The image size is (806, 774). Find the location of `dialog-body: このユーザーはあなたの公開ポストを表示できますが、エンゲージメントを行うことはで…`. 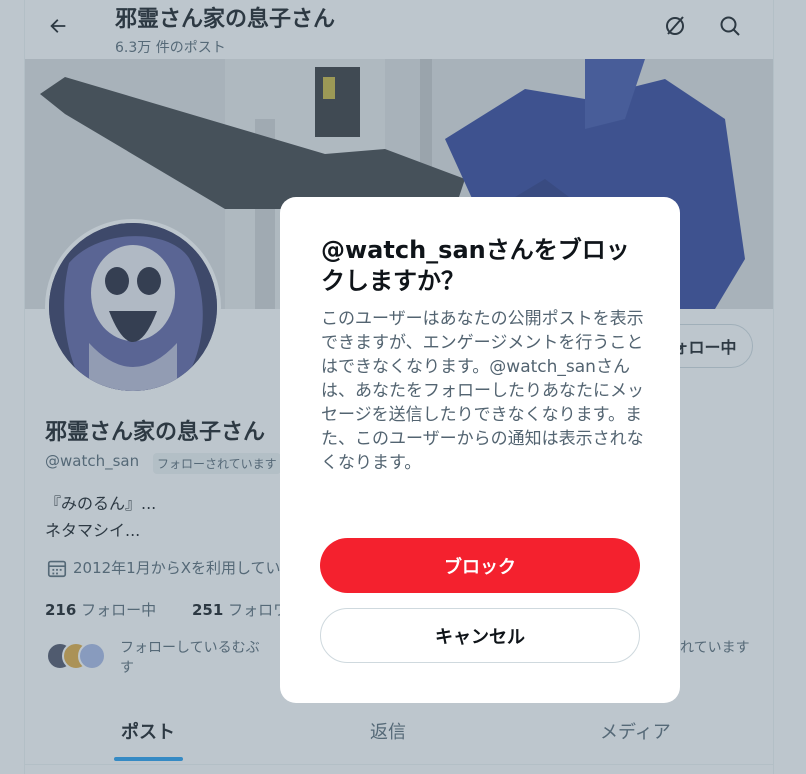

dialog-body: このユーザーはあなたの公開ポストを表示できますが、エンゲージメントを行うことはで… is located at coordinates (482, 391).